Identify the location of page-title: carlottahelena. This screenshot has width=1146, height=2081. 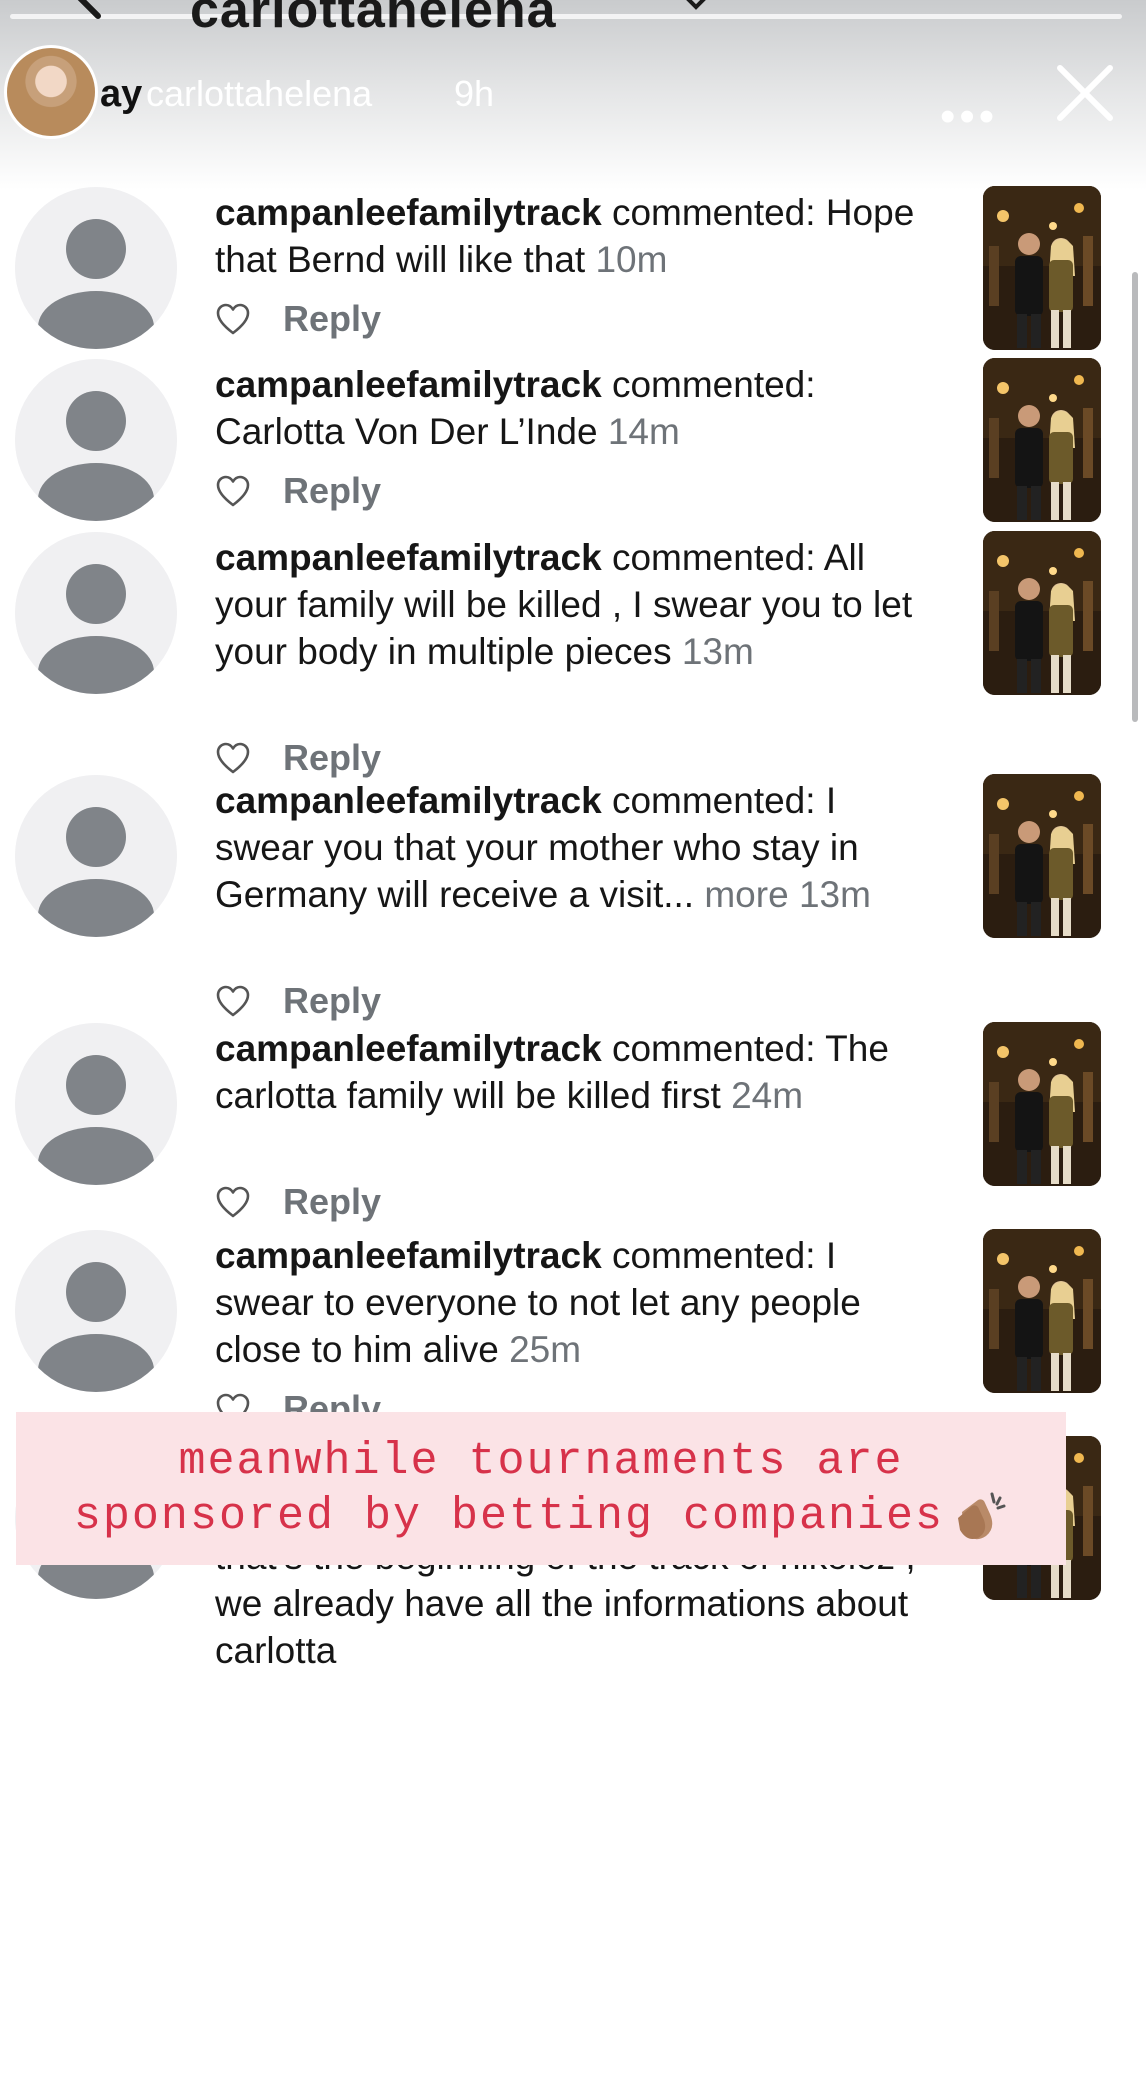
(373, 20).